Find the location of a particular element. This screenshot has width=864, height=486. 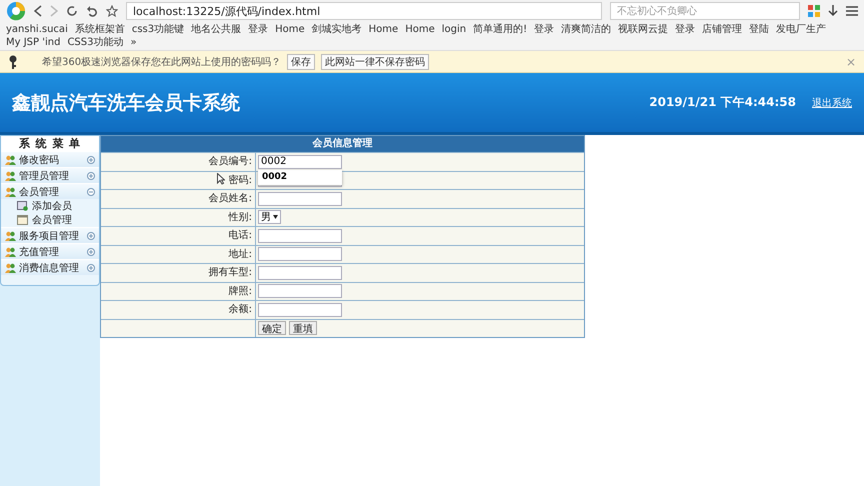

collapse-icon is located at coordinates (91, 192).